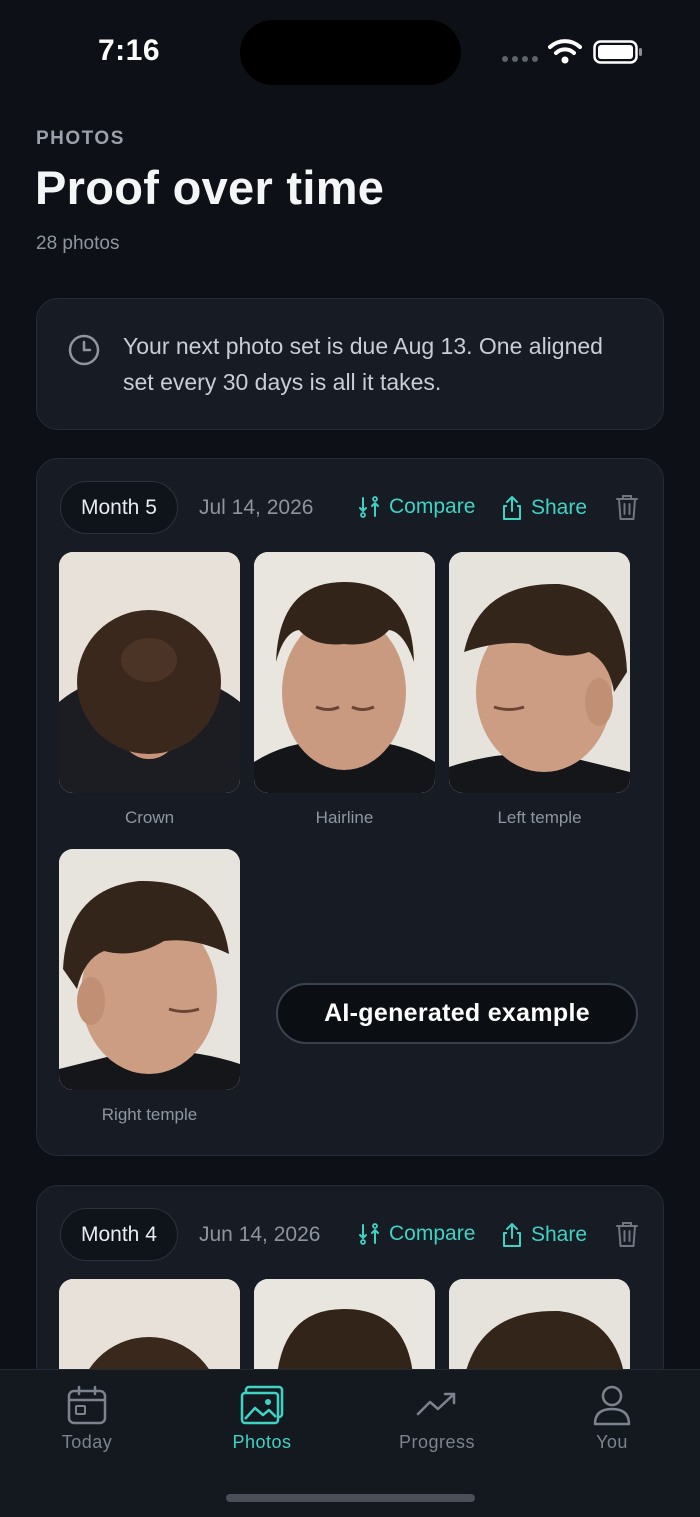 The height and width of the screenshot is (1517, 700). I want to click on tab-label: Today, so click(87, 1442).